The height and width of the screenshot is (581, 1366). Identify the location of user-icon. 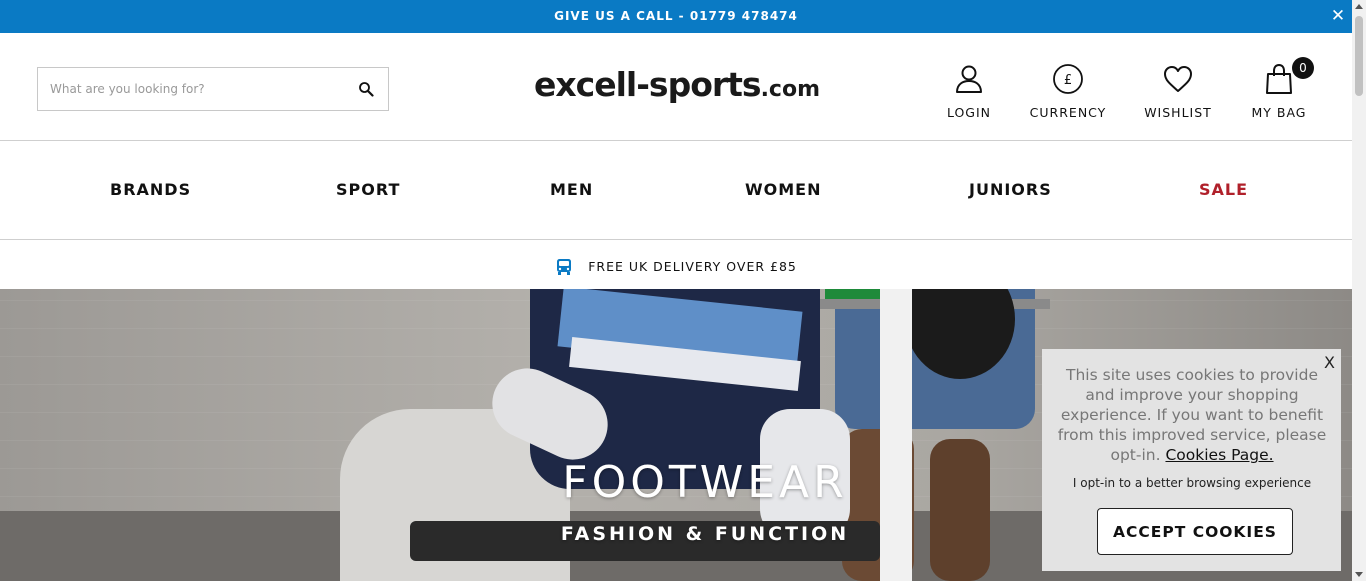
(969, 79).